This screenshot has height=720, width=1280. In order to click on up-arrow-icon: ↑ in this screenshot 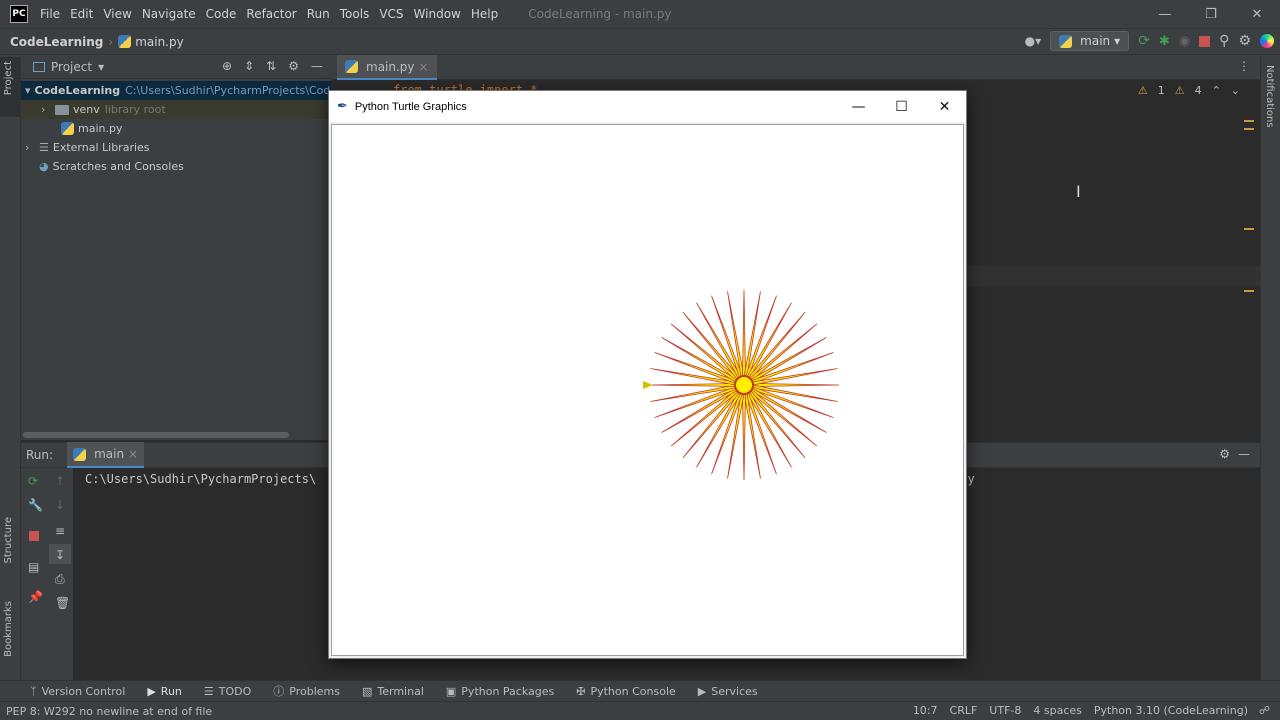, I will do `click(62, 481)`.